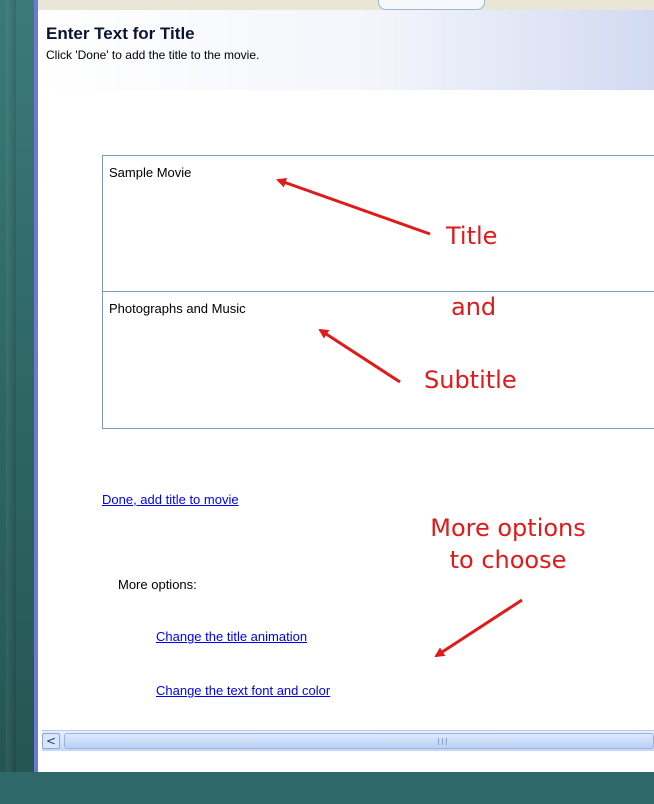 Image resolution: width=654 pixels, height=804 pixels. Describe the element at coordinates (157, 584) in the screenshot. I see `more-options-label: More options:` at that location.